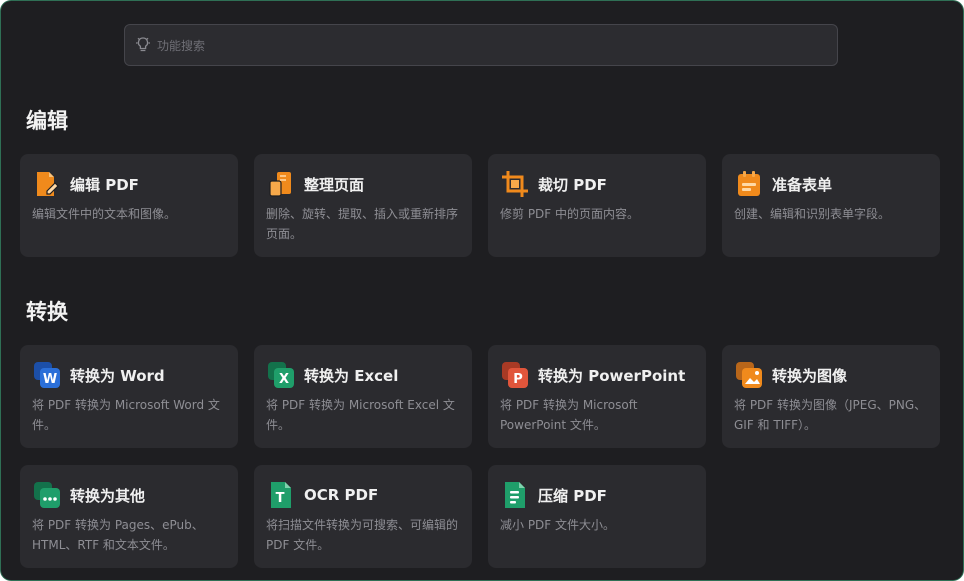 Image resolution: width=964 pixels, height=581 pixels. Describe the element at coordinates (749, 183) in the screenshot. I see `form-icon` at that location.